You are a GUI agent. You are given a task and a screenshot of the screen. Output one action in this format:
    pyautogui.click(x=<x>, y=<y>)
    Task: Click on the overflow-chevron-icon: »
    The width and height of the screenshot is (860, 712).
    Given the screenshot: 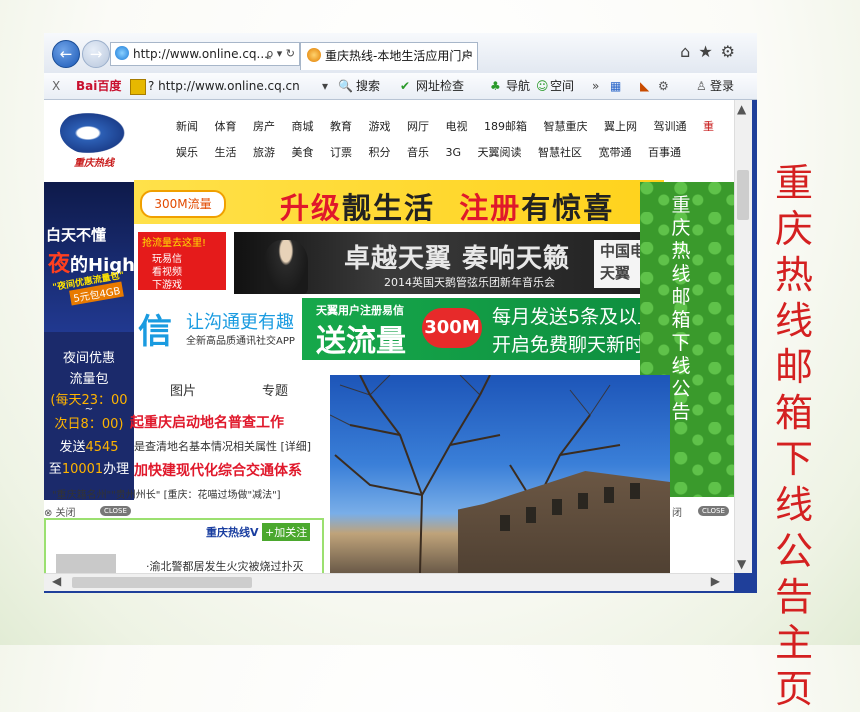 What is the action you would take?
    pyautogui.click(x=595, y=86)
    